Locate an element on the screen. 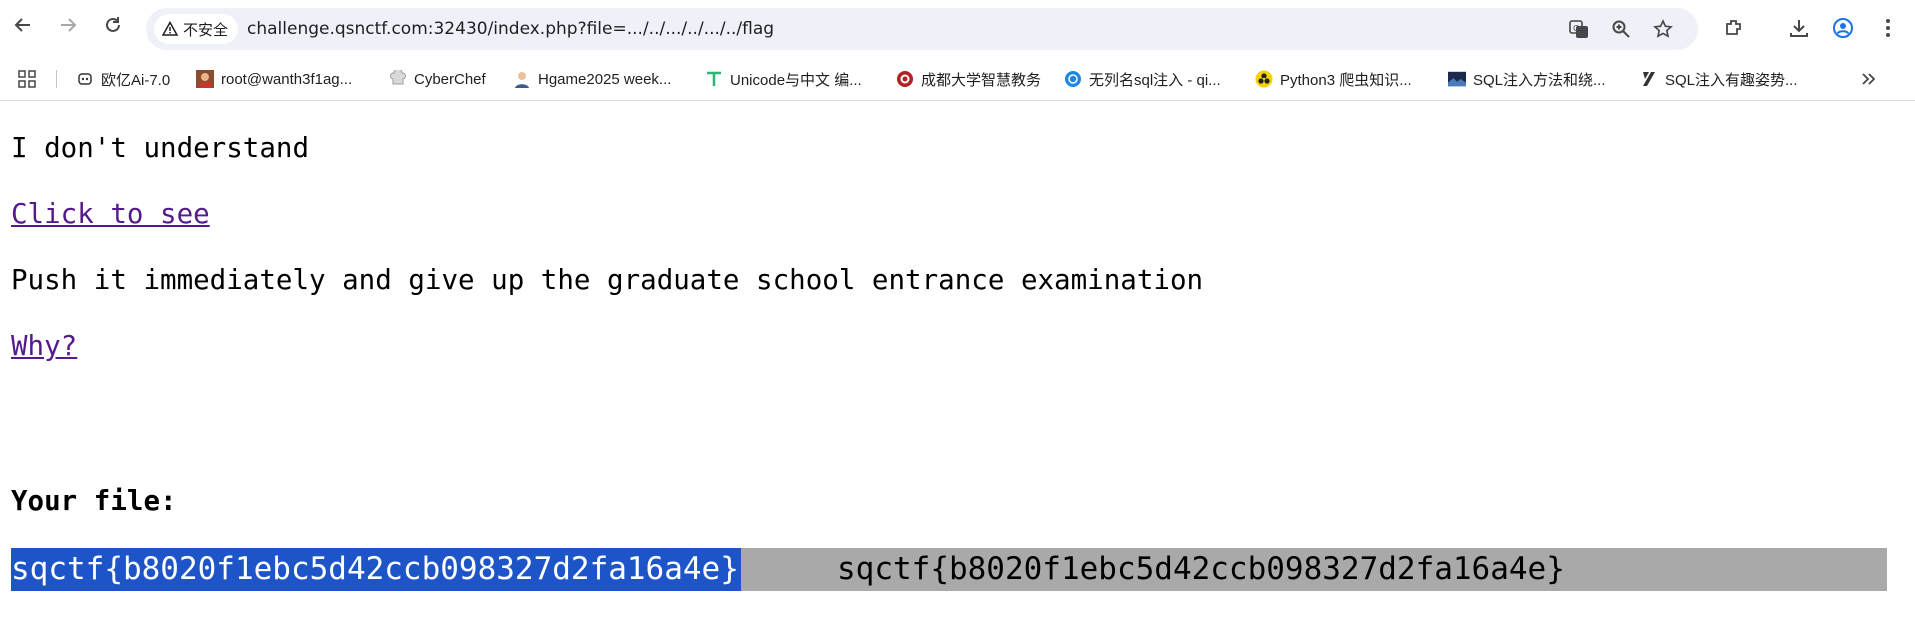 The height and width of the screenshot is (633, 1915). click-to-see-link: Click to see is located at coordinates (110, 214).